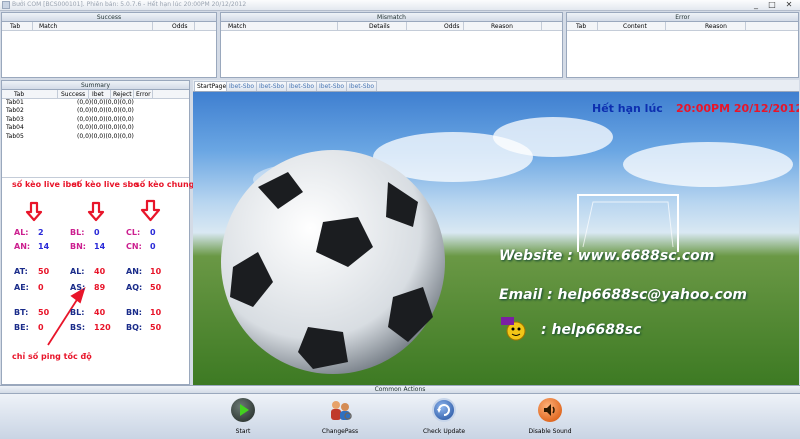 The image size is (800, 439). I want to click on annotation-ping: chỉ số ping tốc độ, so click(52, 356).